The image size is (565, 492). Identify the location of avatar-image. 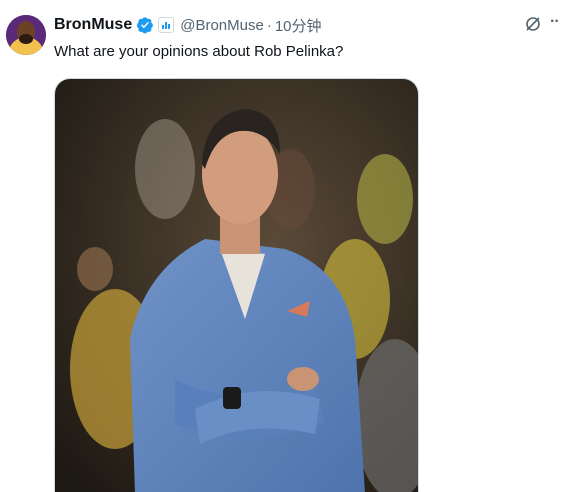
(26, 35).